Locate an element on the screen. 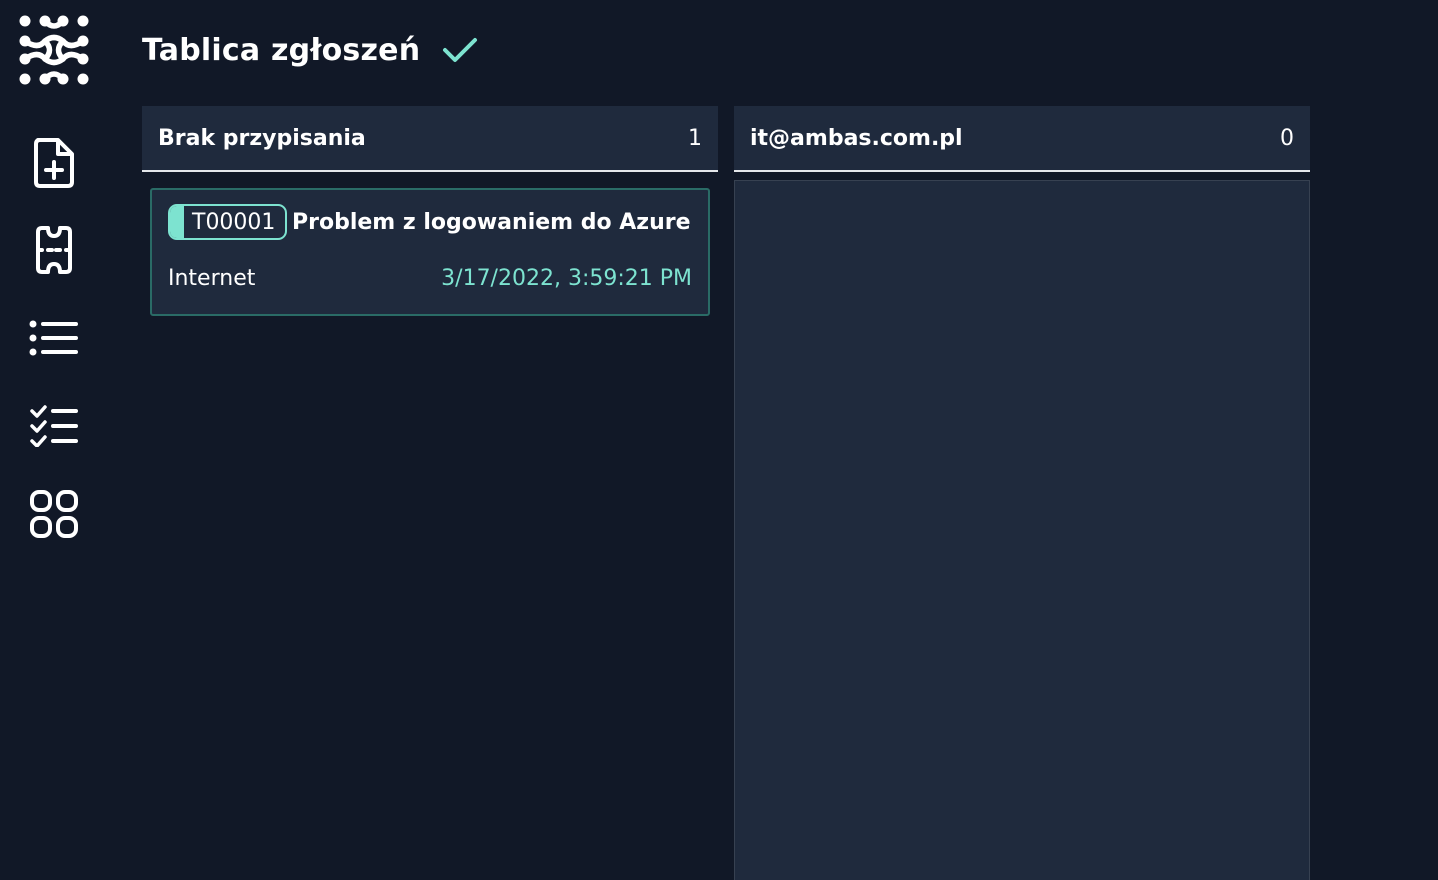 Image resolution: width=1438 pixels, height=880 pixels. column-header: Brak przypisania 1 is located at coordinates (430, 139).